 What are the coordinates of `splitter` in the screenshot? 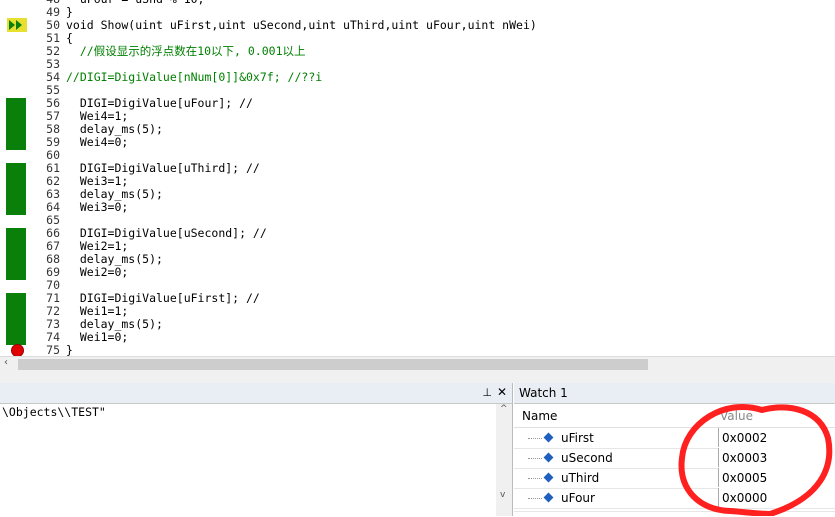 It's located at (417, 378).